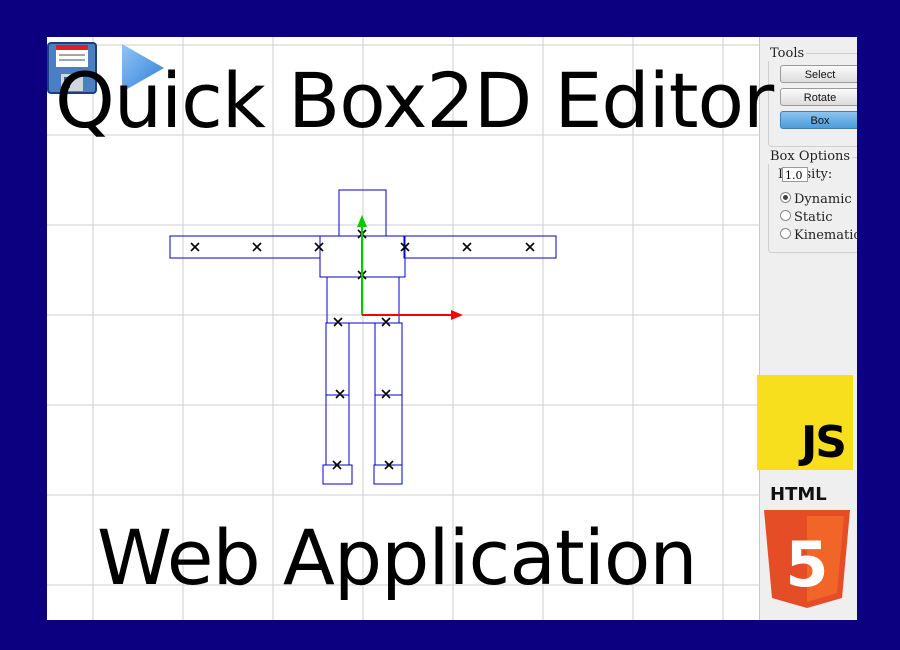  I want to click on right-foot-box, so click(388, 474).